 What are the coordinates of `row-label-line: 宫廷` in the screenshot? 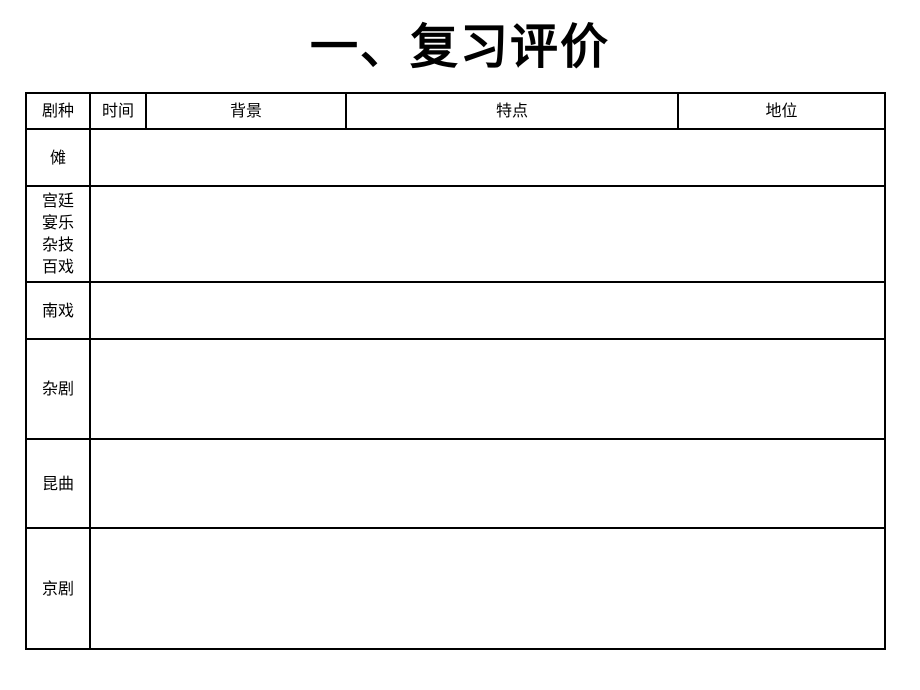 It's located at (57, 200).